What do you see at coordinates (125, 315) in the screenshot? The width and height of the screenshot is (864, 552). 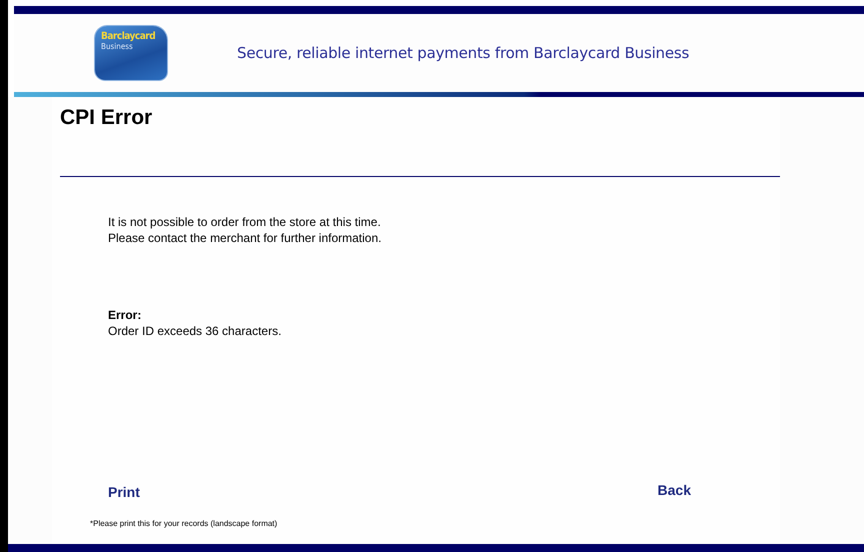 I see `error-label: Error:` at bounding box center [125, 315].